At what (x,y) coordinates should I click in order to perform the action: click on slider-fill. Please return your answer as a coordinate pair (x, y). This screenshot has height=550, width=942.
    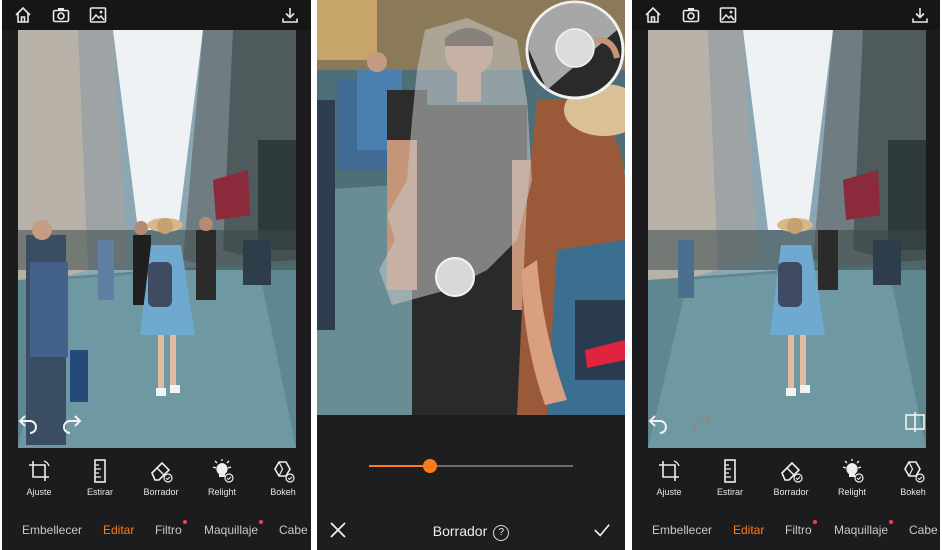
    Looking at the image, I should click on (400, 466).